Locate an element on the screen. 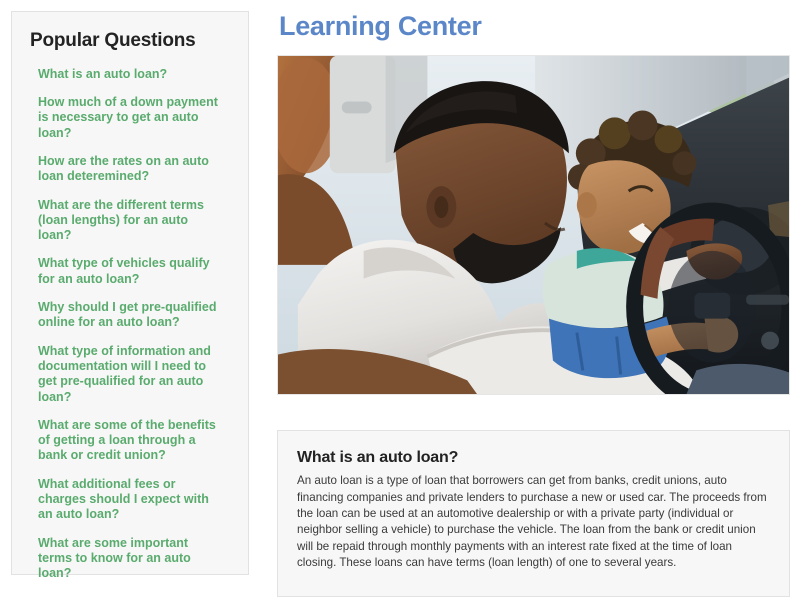  page-title: Learning Center is located at coordinates (380, 26).